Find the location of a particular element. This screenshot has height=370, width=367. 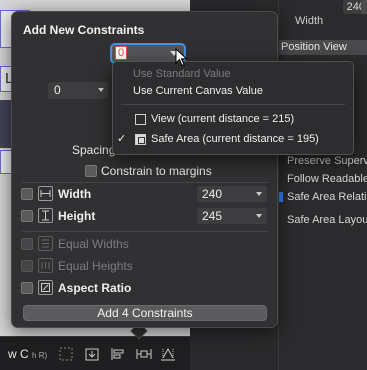

width-value: 240 is located at coordinates (212, 194).